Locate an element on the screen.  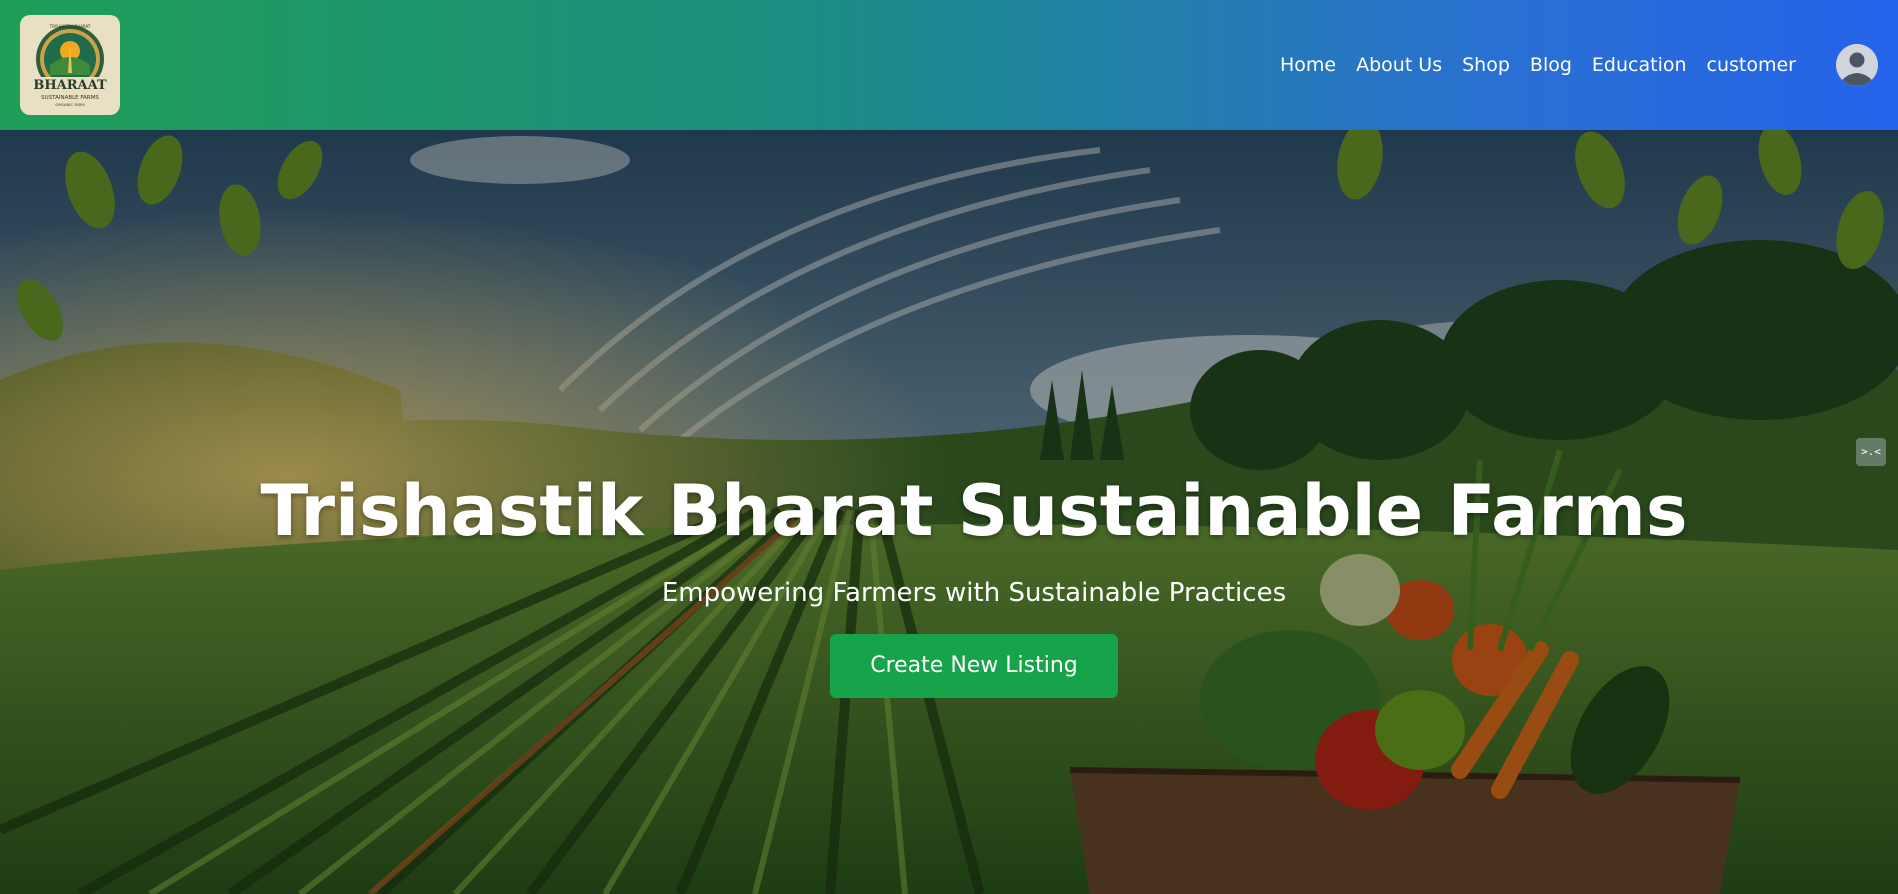
nav-shop: Shop is located at coordinates (1486, 65).